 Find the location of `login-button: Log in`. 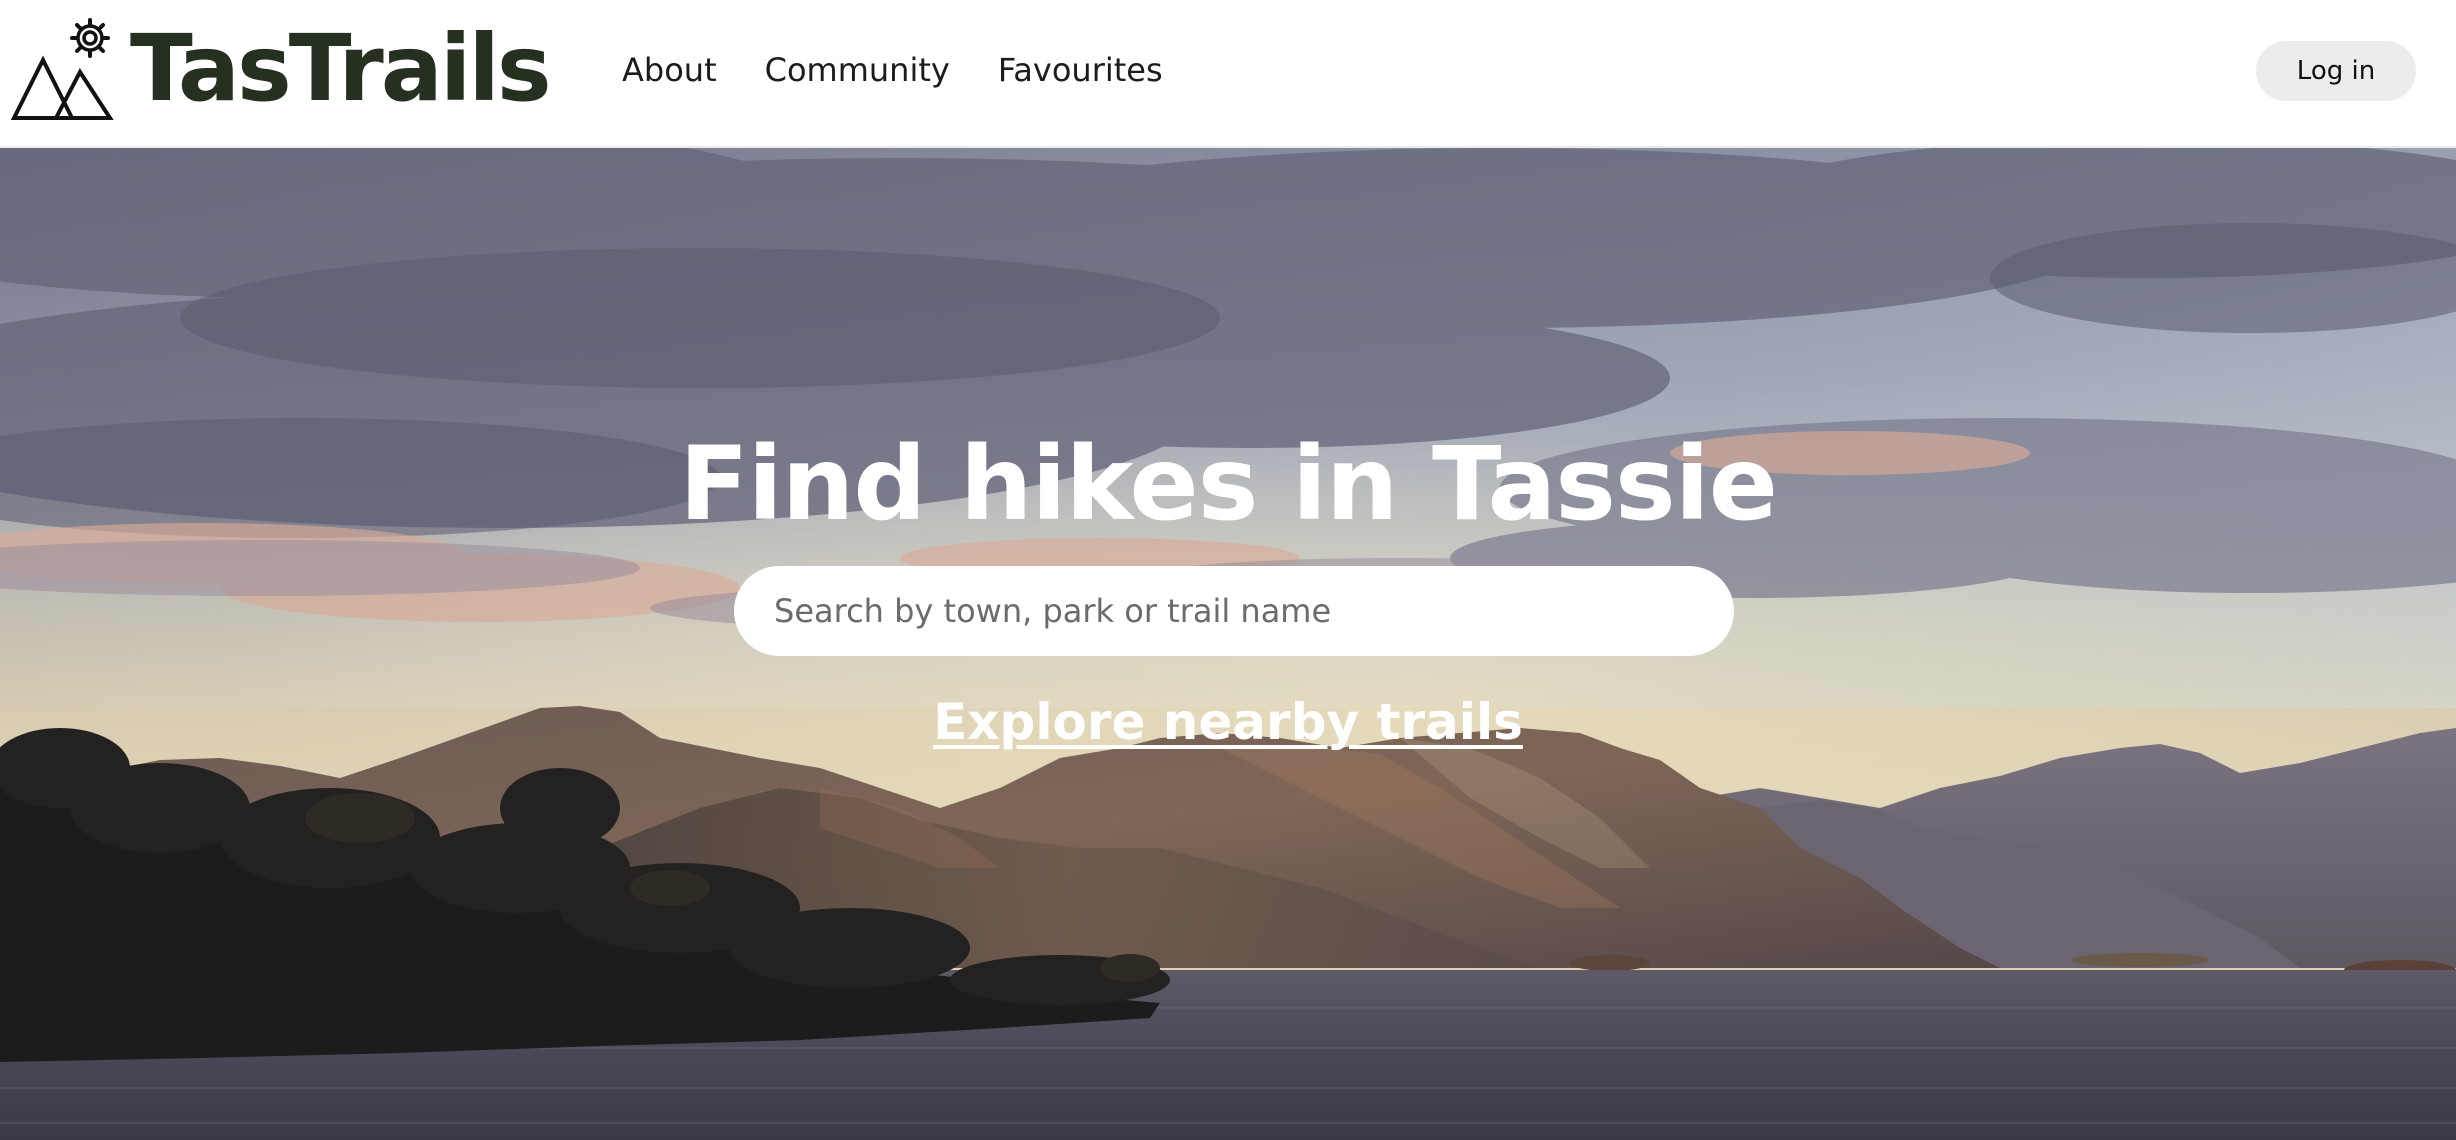

login-button: Log in is located at coordinates (2336, 71).